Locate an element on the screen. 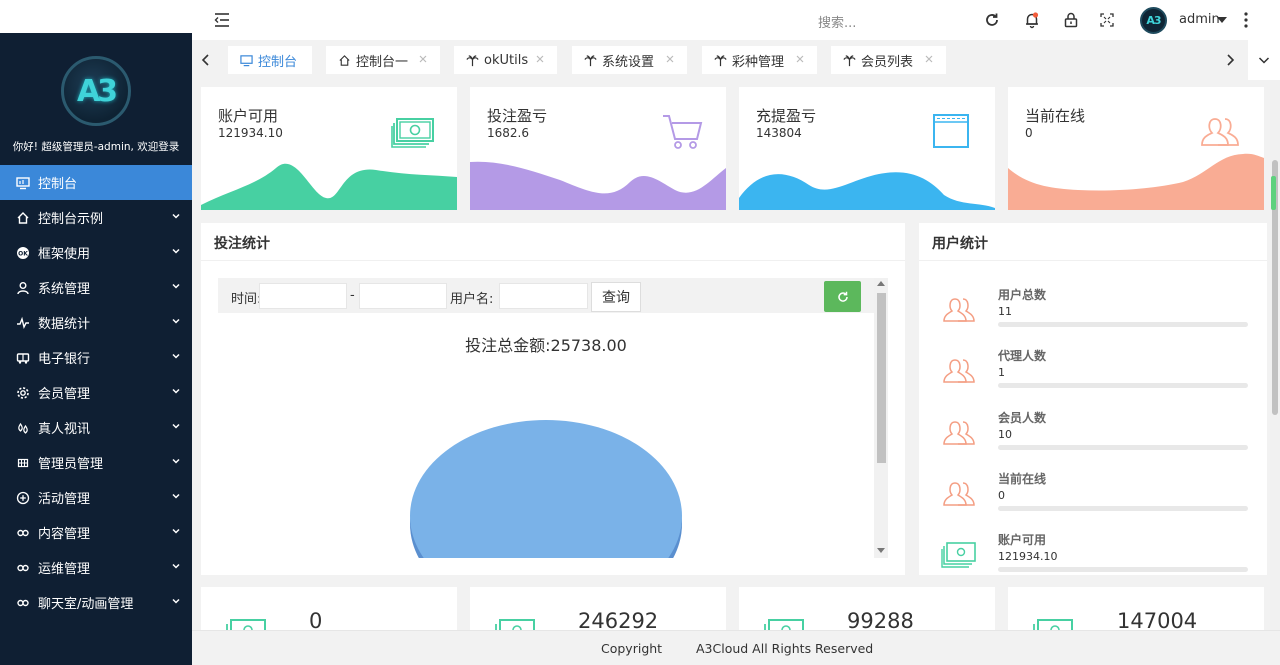 The width and height of the screenshot is (1280, 665). user-stat-row: 代理人数 1 is located at coordinates (1093, 374).